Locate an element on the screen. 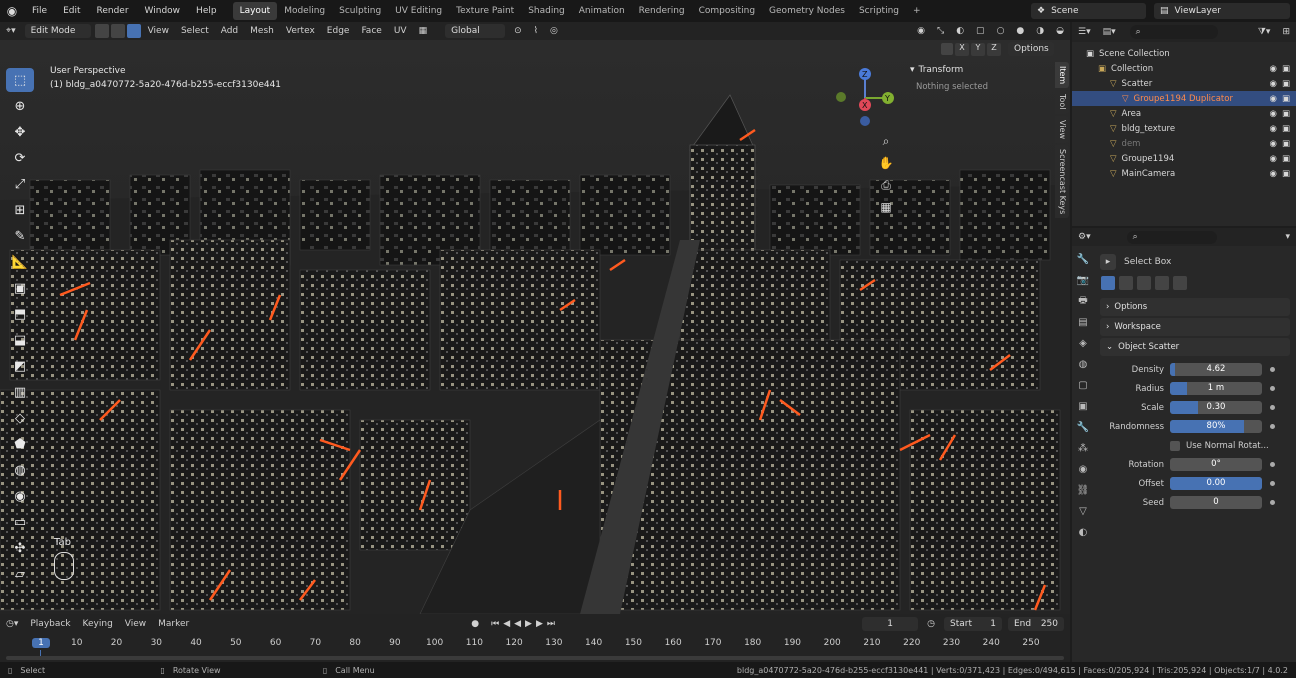 The width and height of the screenshot is (1296, 678). menu-marker: Marker is located at coordinates (173, 624).